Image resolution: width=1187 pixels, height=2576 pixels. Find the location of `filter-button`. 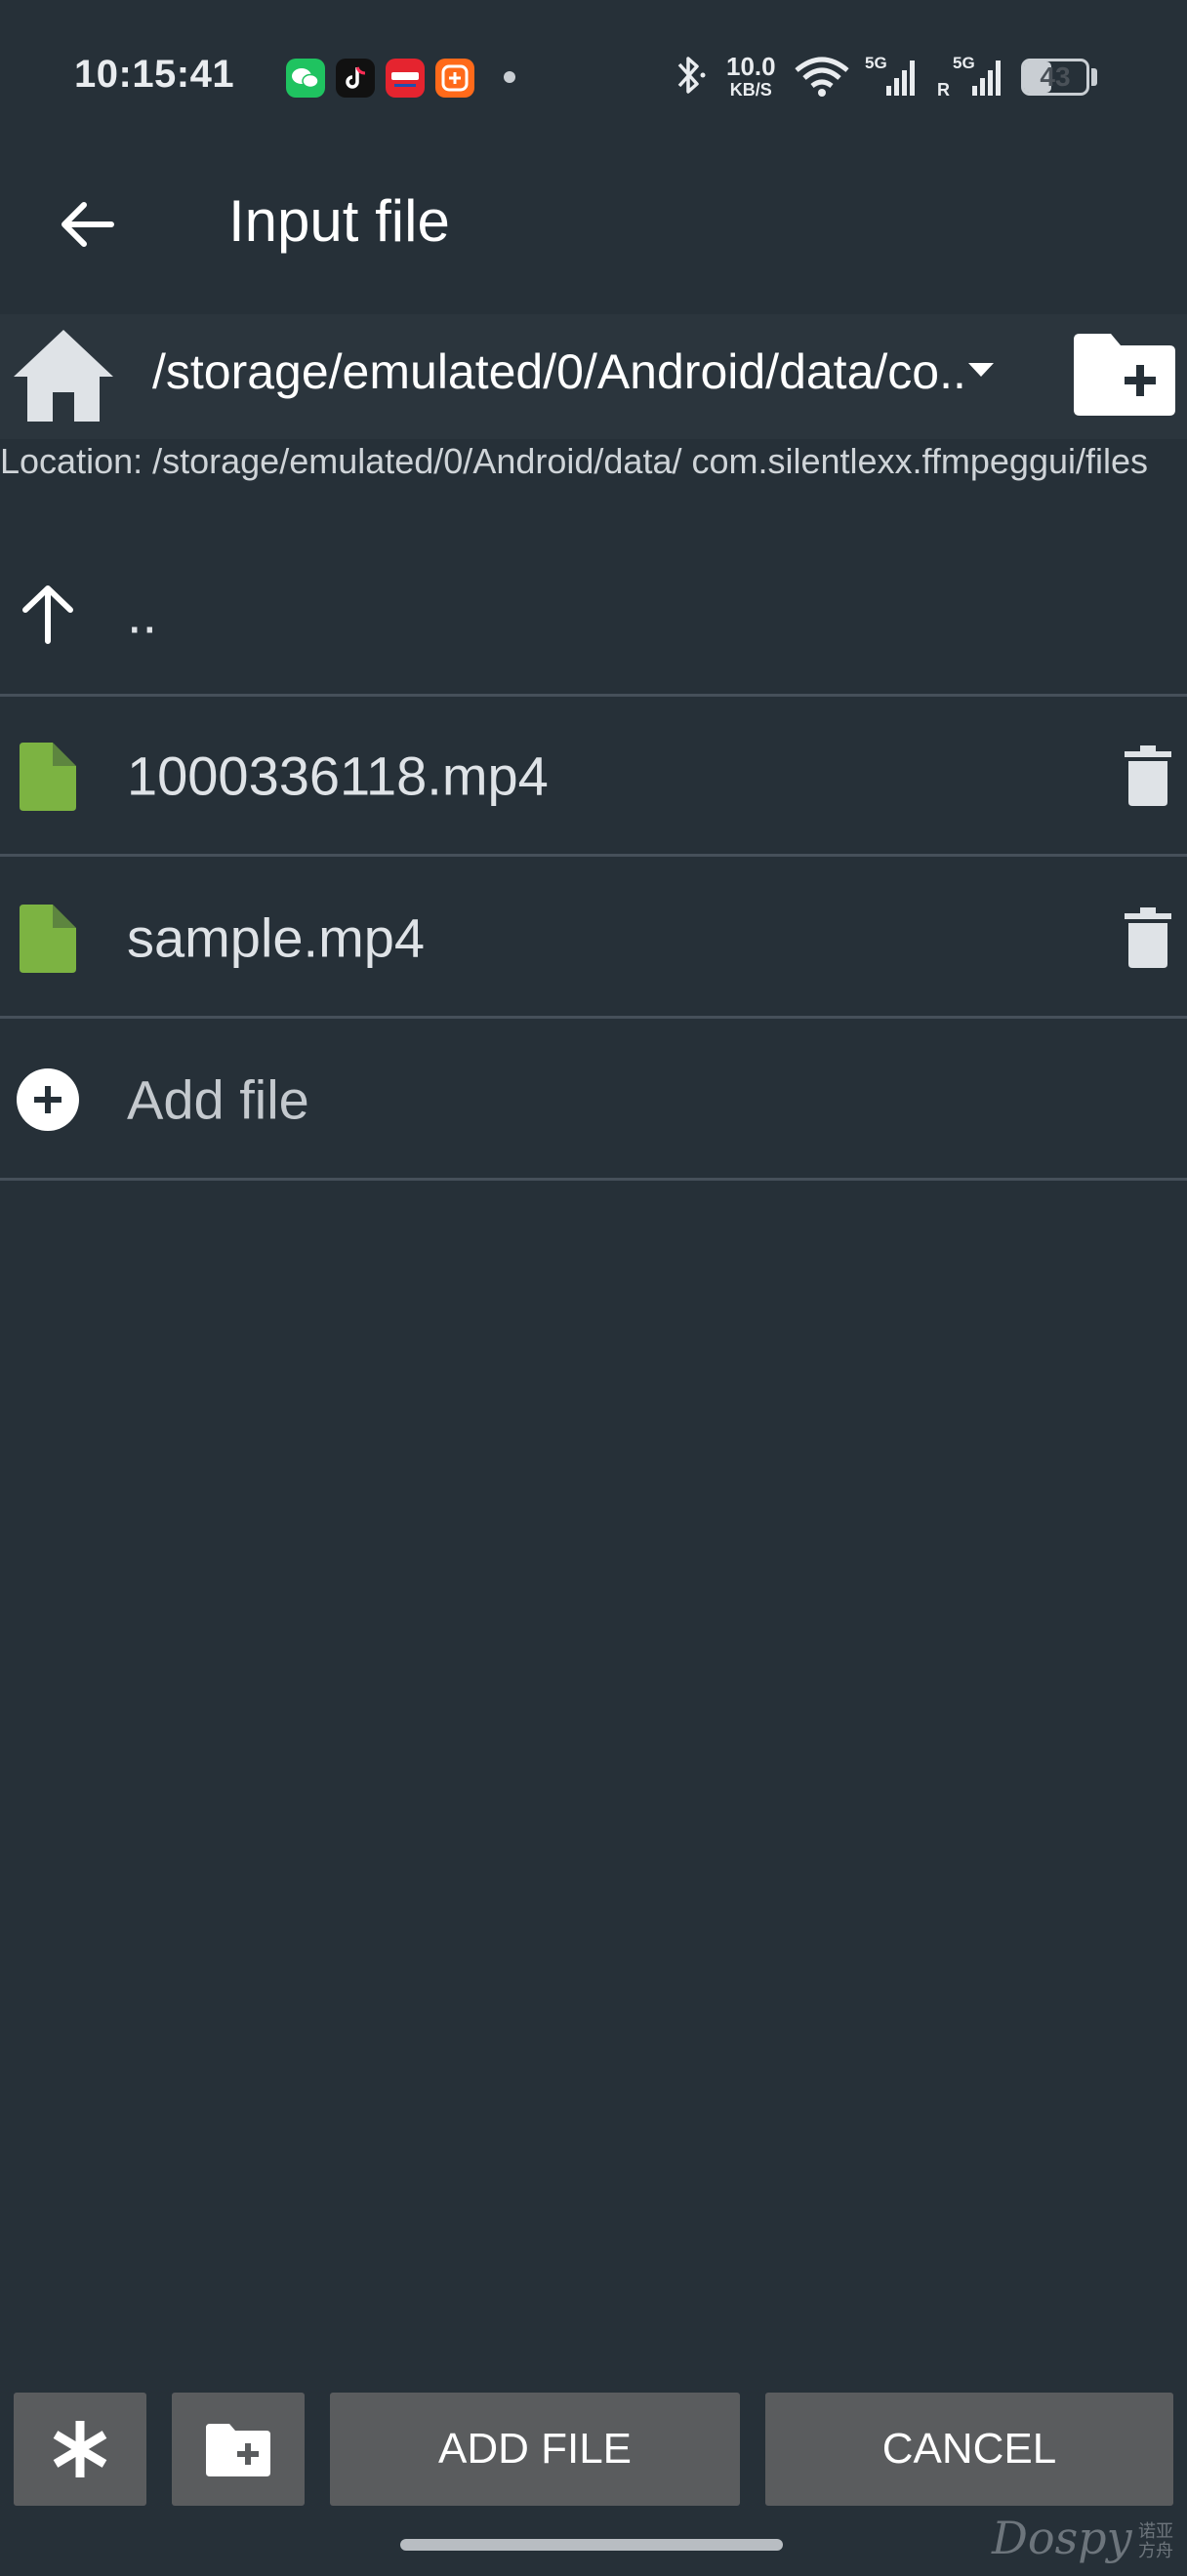

filter-button is located at coordinates (80, 2449).